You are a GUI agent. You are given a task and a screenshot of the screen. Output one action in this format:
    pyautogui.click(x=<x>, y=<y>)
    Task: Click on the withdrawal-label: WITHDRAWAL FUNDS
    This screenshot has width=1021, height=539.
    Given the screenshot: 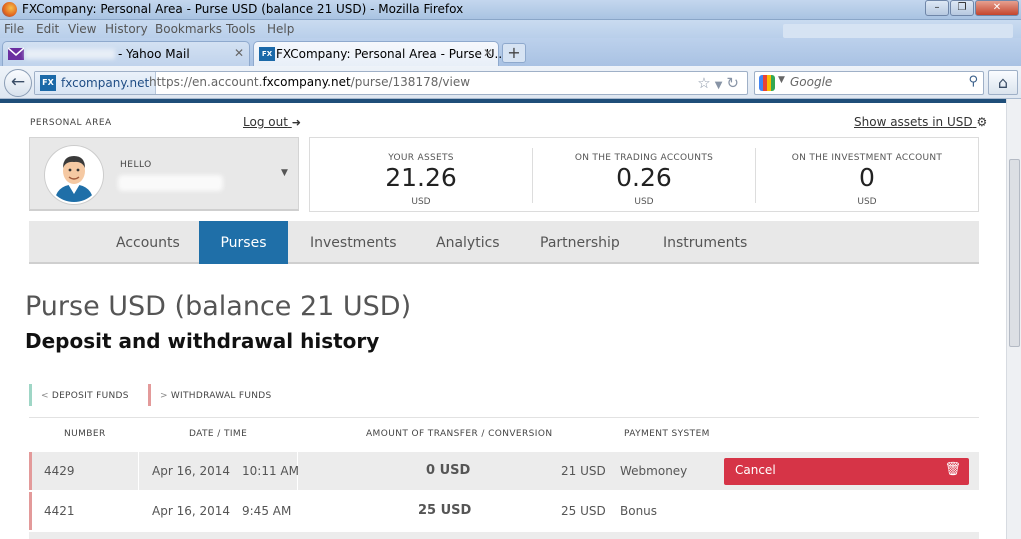 What is the action you would take?
    pyautogui.click(x=221, y=396)
    